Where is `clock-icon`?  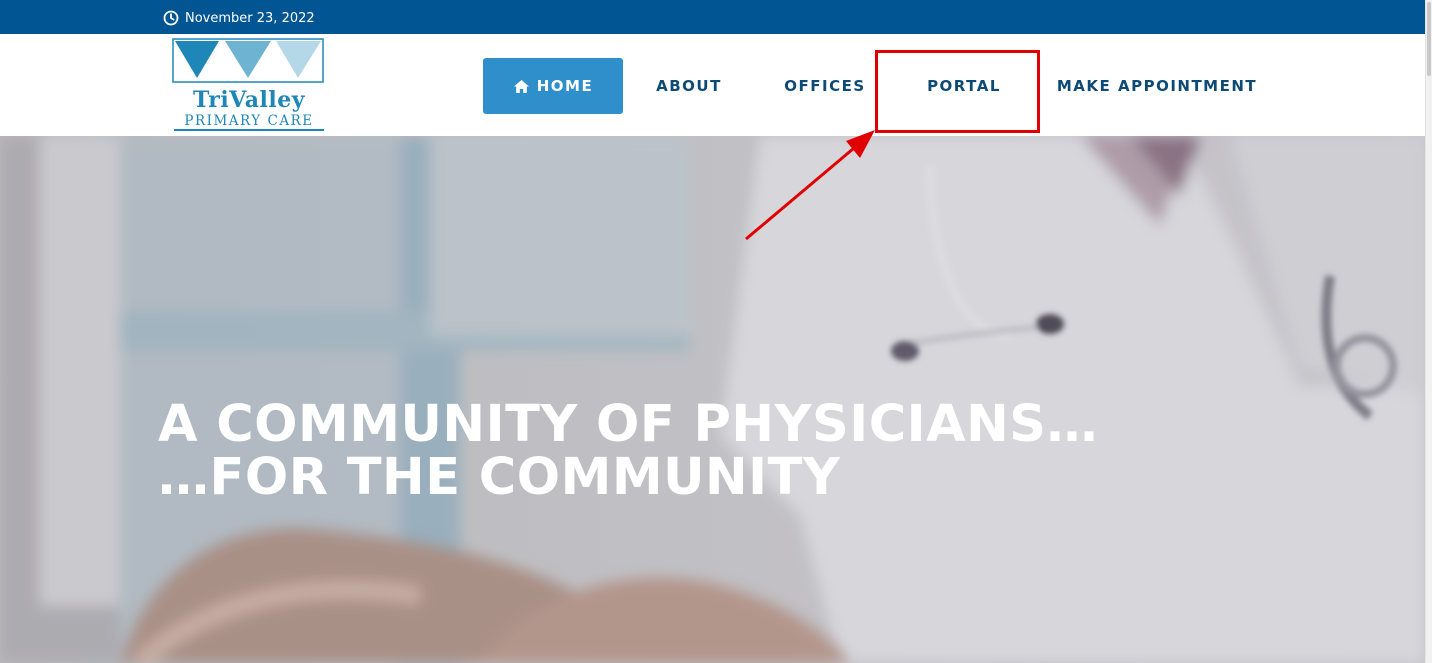 clock-icon is located at coordinates (171, 18).